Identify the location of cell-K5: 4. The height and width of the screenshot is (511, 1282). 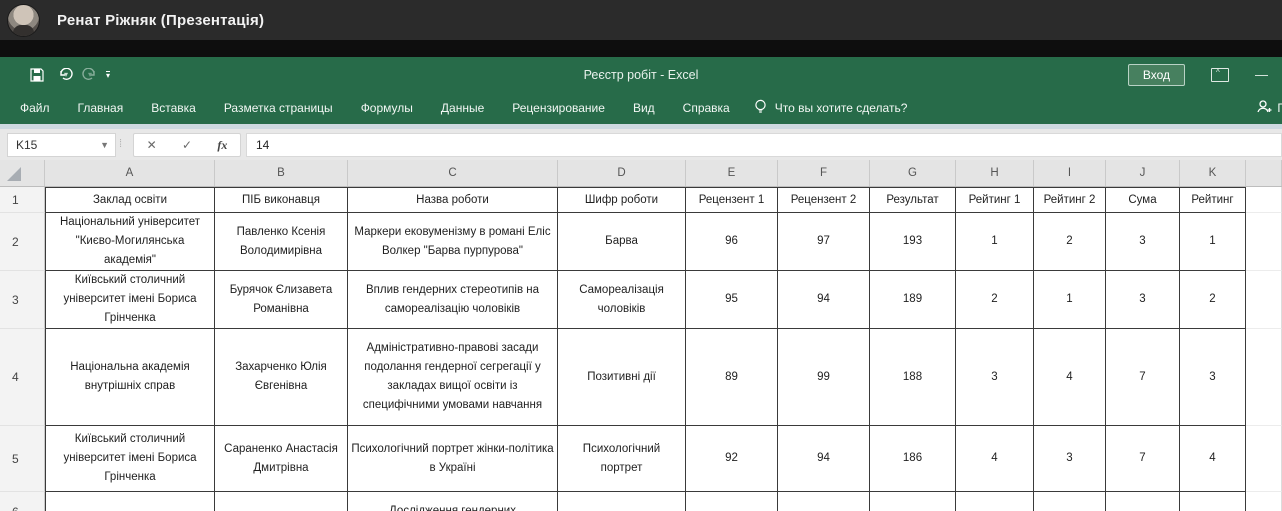
(1213, 459).